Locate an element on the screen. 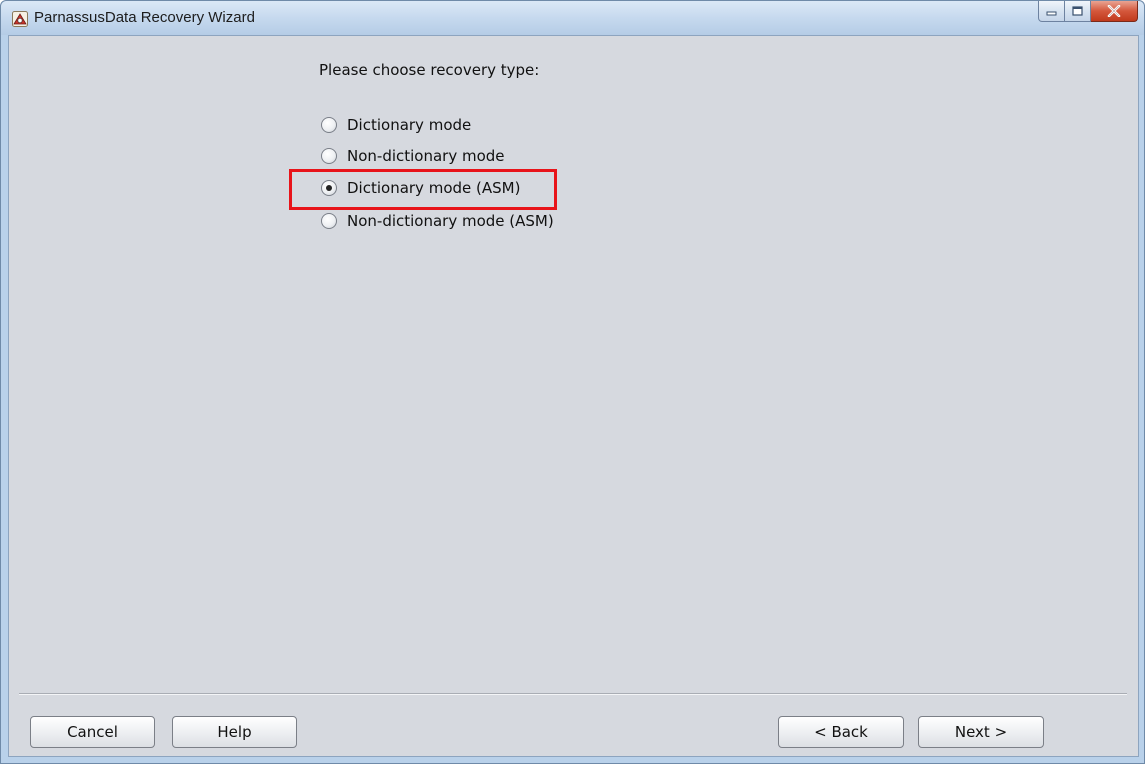  minimize-button is located at coordinates (1051, 11).